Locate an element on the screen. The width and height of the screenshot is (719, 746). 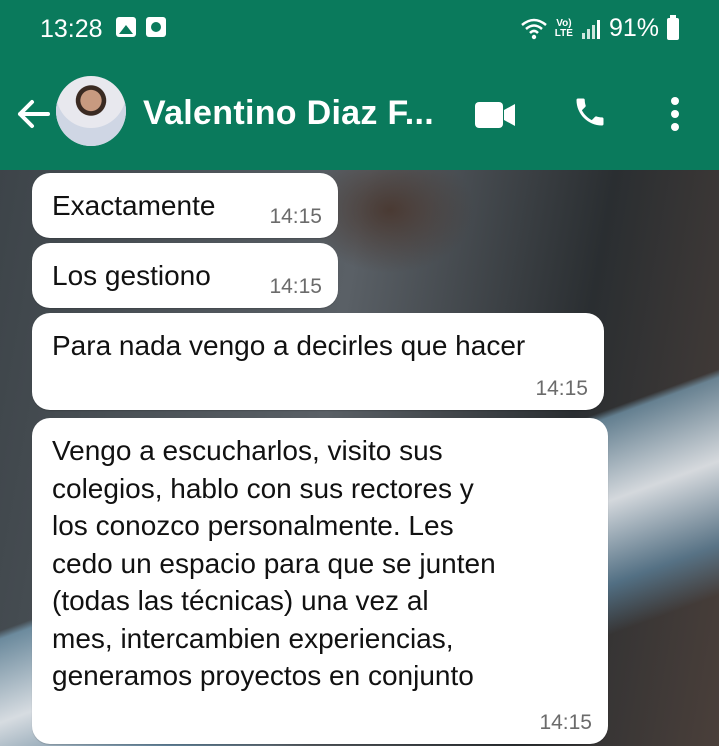
more-options-icon is located at coordinates (675, 114).